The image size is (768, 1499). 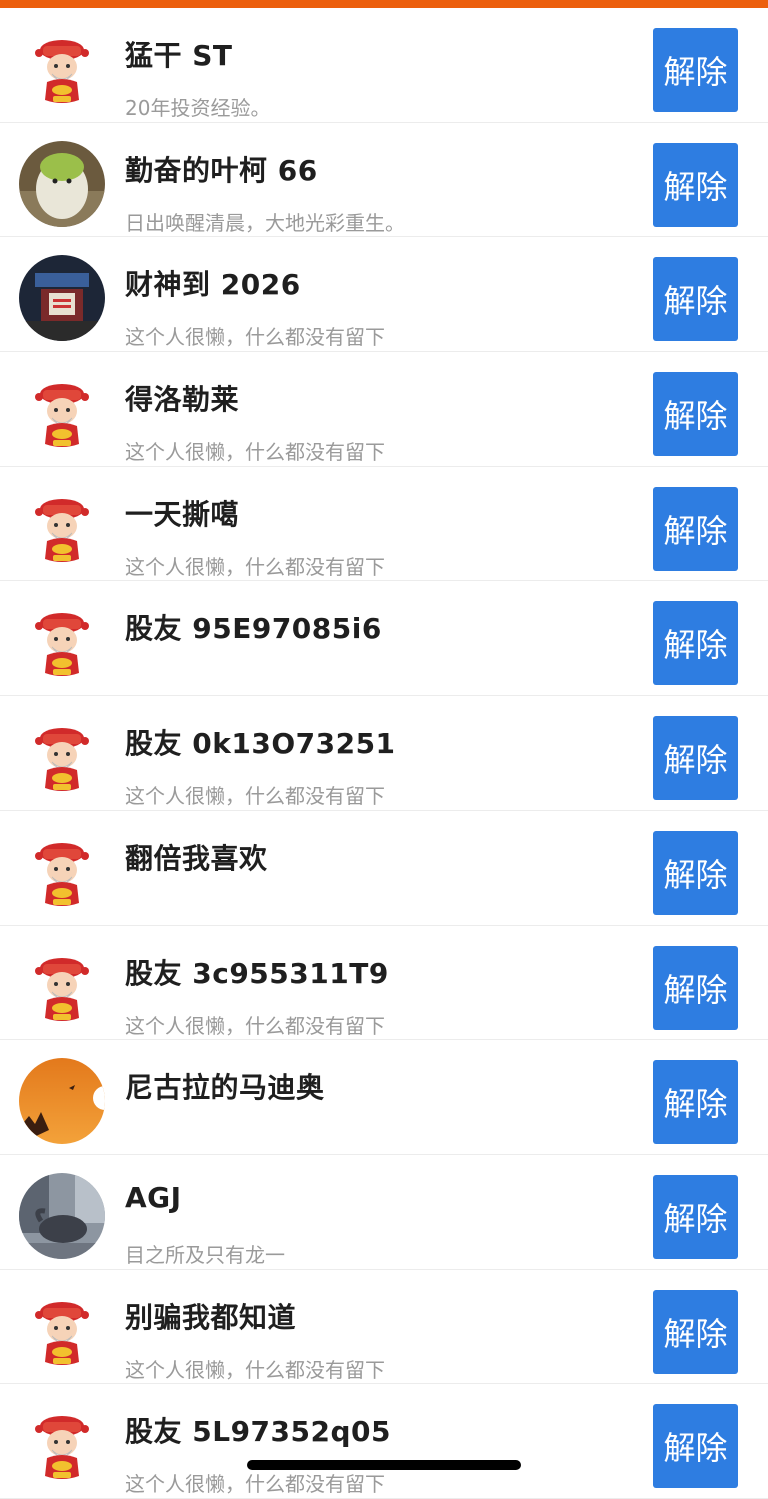 I want to click on night-photo-avatar, so click(x=62, y=298).